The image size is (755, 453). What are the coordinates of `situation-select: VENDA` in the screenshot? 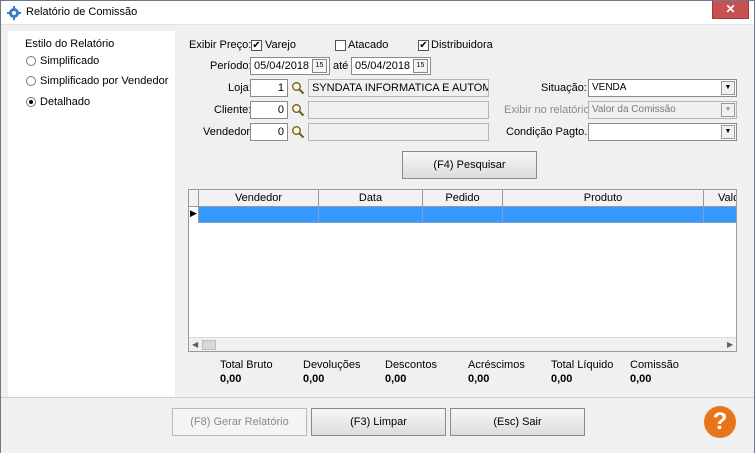 It's located at (662, 88).